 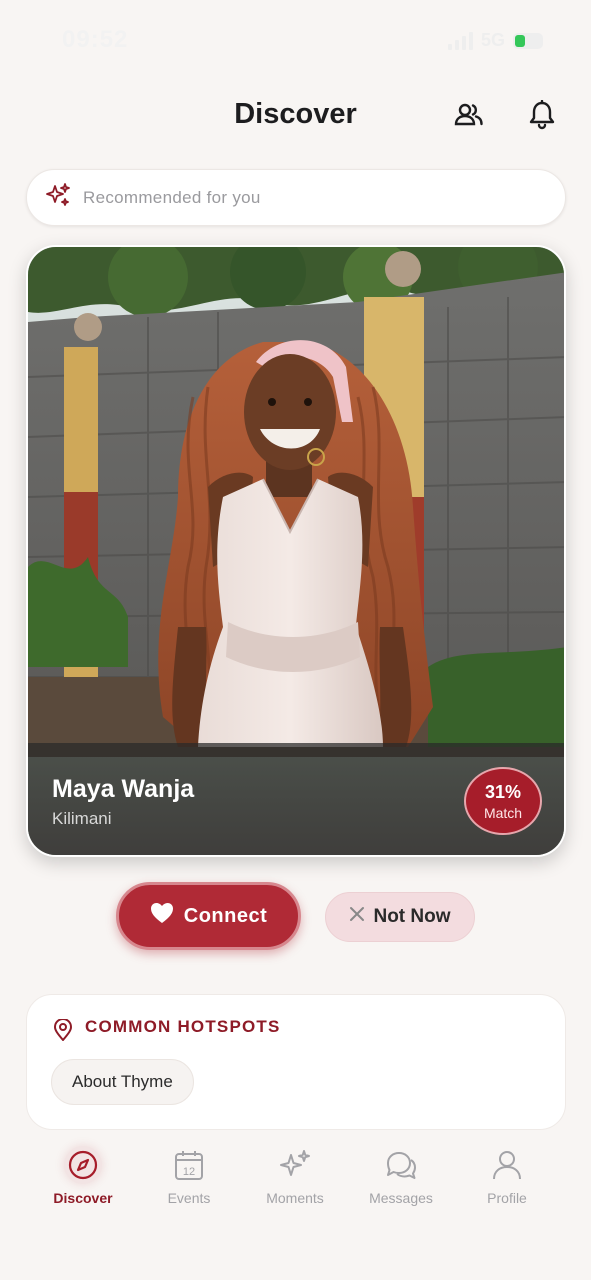 I want to click on tab-label: Discover, so click(x=83, y=1198).